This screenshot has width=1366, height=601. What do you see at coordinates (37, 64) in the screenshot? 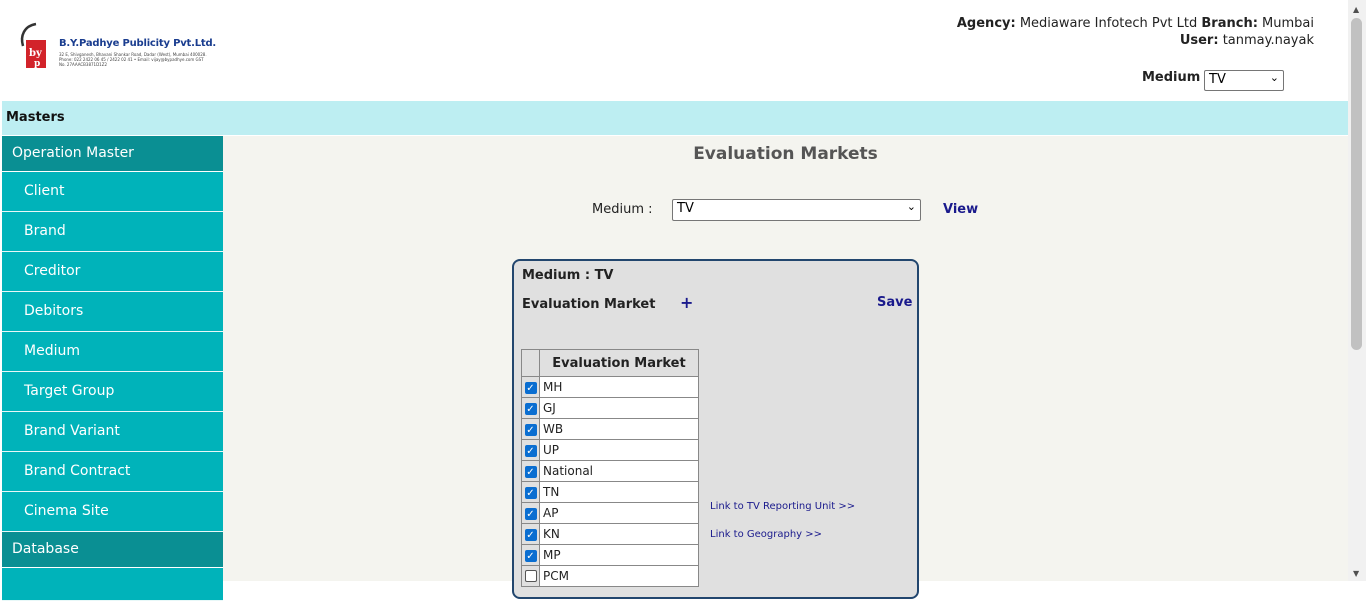
I see `svg-text: p` at bounding box center [37, 64].